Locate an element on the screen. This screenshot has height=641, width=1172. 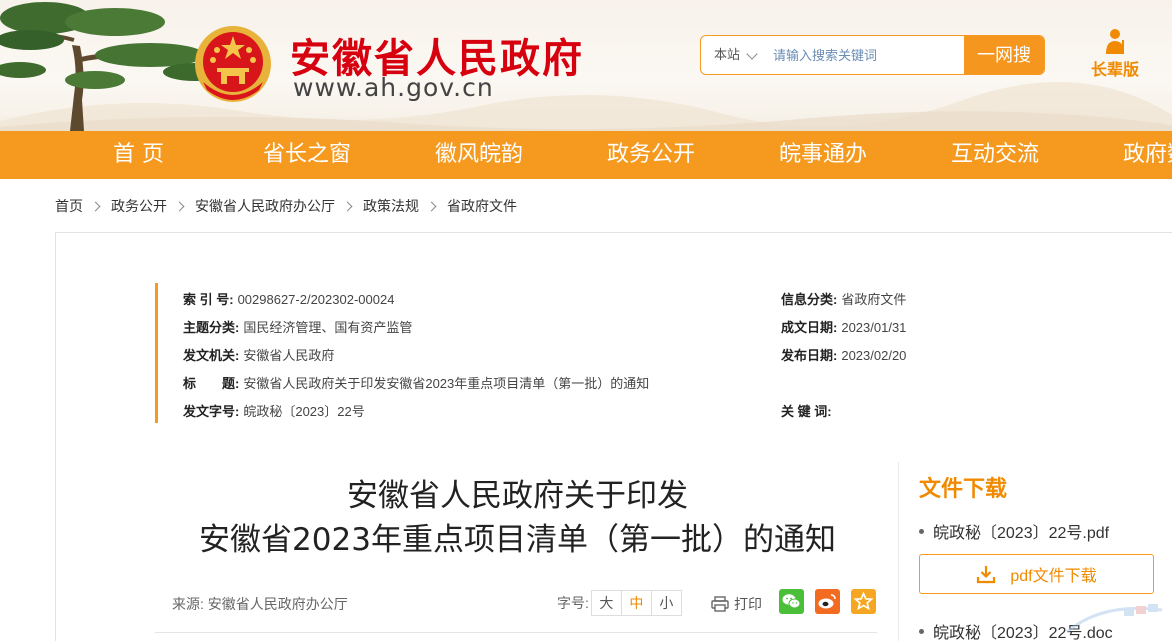
meta-published: 发布日期: 2023/02/20 is located at coordinates (843, 355).